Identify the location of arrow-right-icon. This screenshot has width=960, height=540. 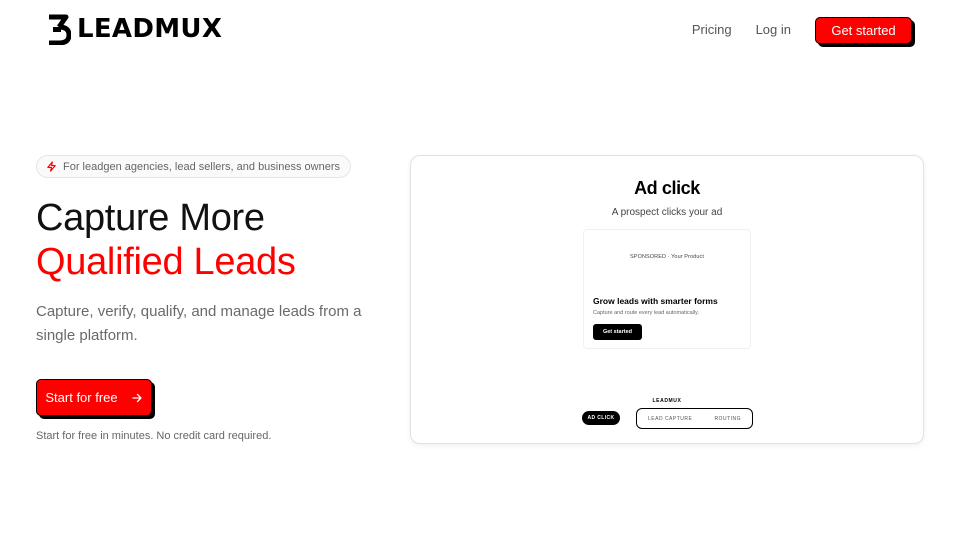
(136, 397).